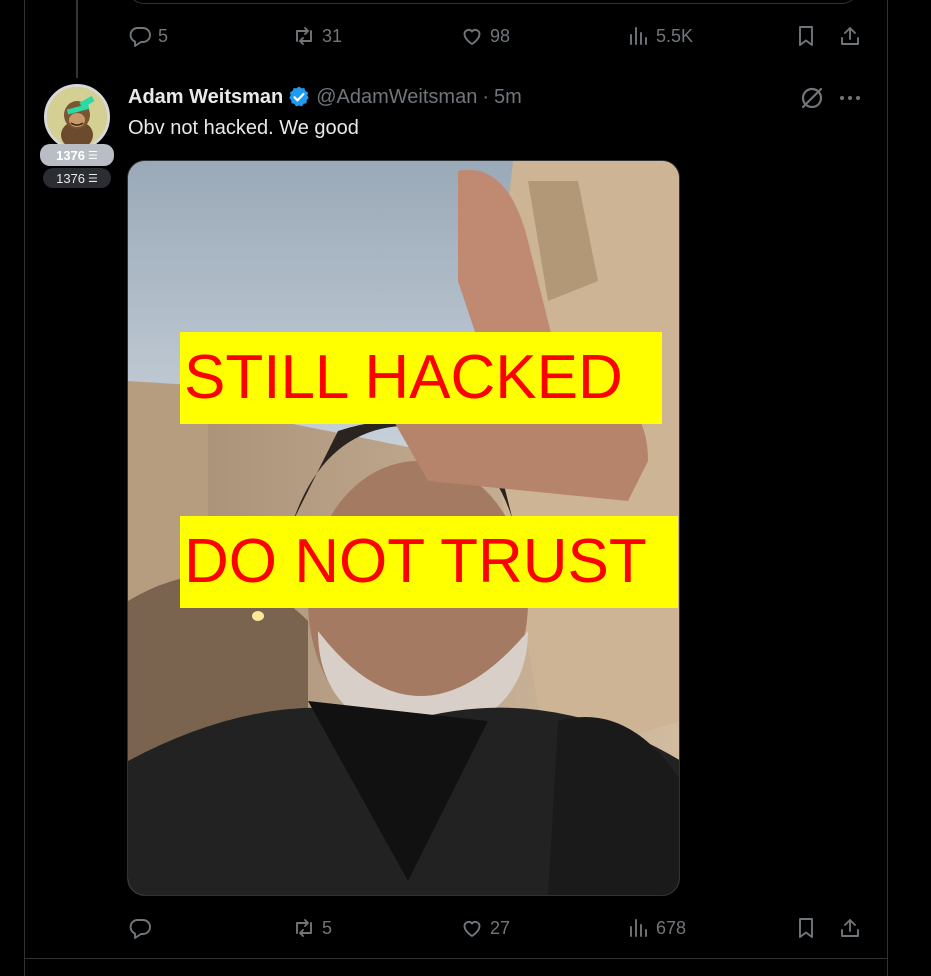  What do you see at coordinates (396, 97) in the screenshot?
I see `author-handle: @AdamWeitsman` at bounding box center [396, 97].